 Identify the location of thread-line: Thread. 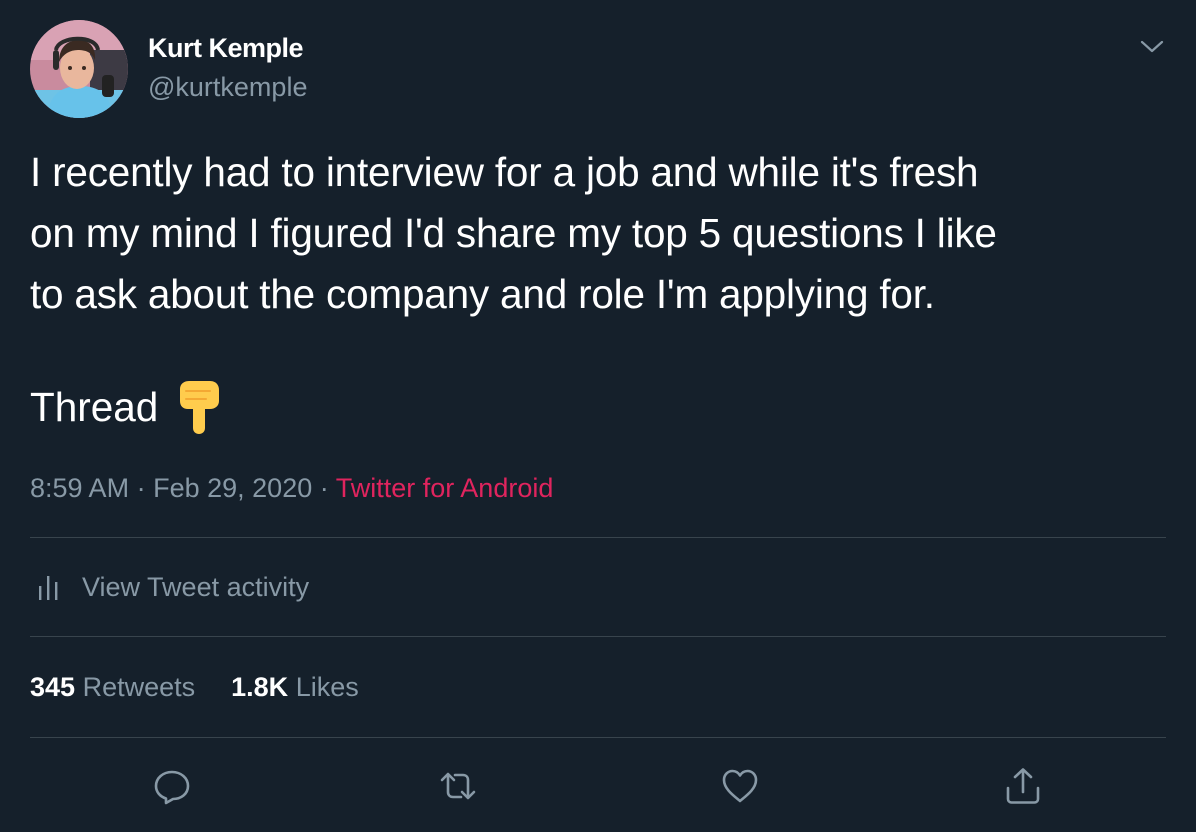
(126, 407).